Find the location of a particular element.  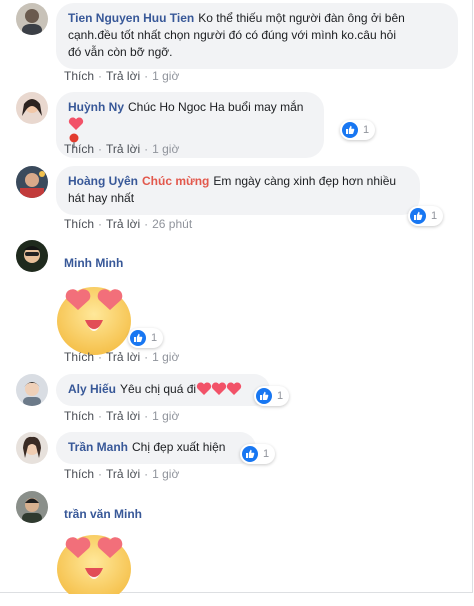

comment-actions: Thích · Trả lời · 26 phút is located at coordinates (128, 224).